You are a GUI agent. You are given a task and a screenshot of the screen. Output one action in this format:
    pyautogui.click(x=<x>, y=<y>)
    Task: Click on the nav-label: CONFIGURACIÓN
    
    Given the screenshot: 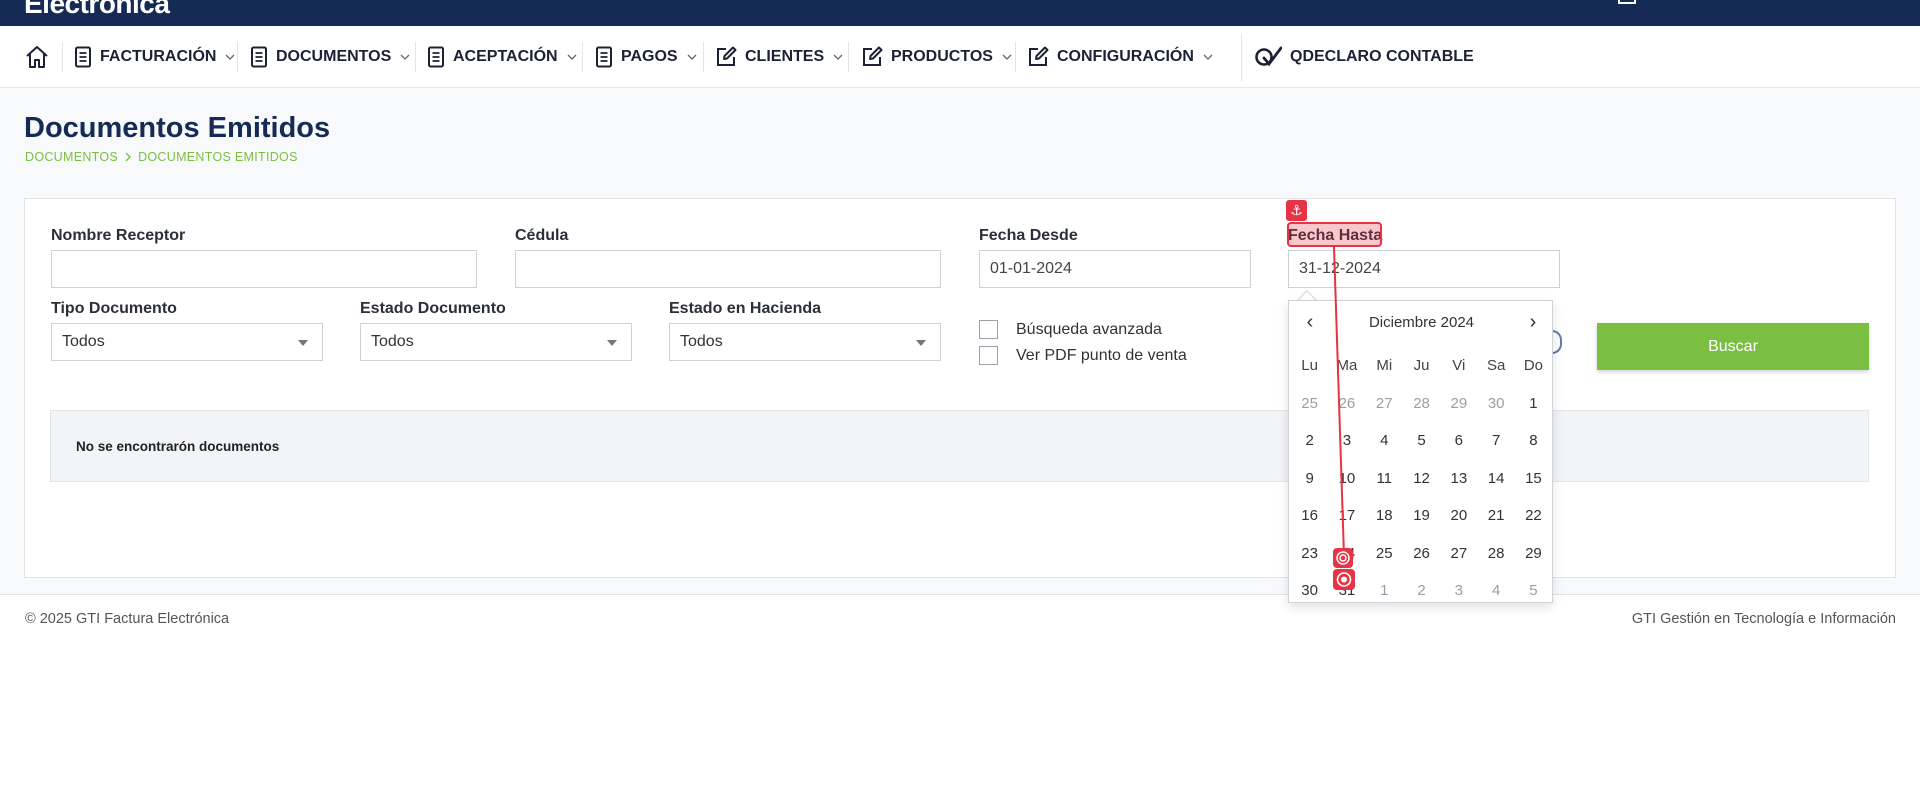 What is the action you would take?
    pyautogui.click(x=1125, y=56)
    